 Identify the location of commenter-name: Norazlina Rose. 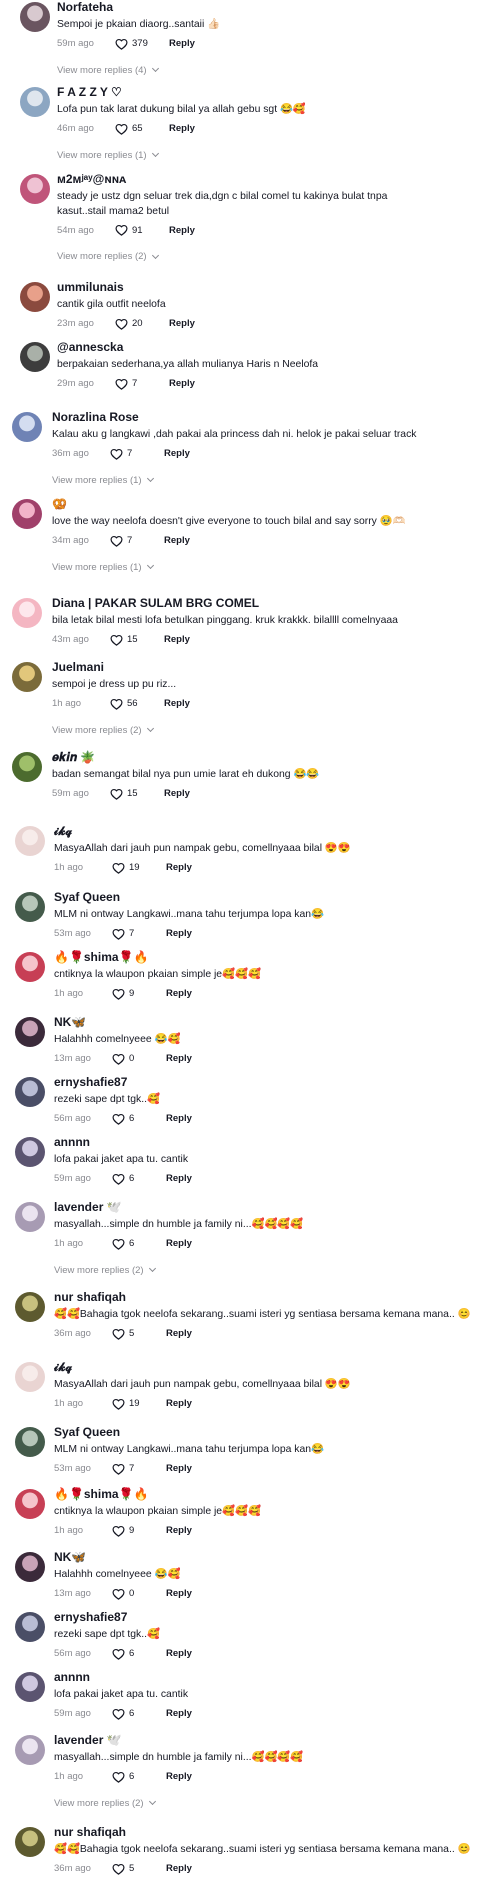
(262, 417).